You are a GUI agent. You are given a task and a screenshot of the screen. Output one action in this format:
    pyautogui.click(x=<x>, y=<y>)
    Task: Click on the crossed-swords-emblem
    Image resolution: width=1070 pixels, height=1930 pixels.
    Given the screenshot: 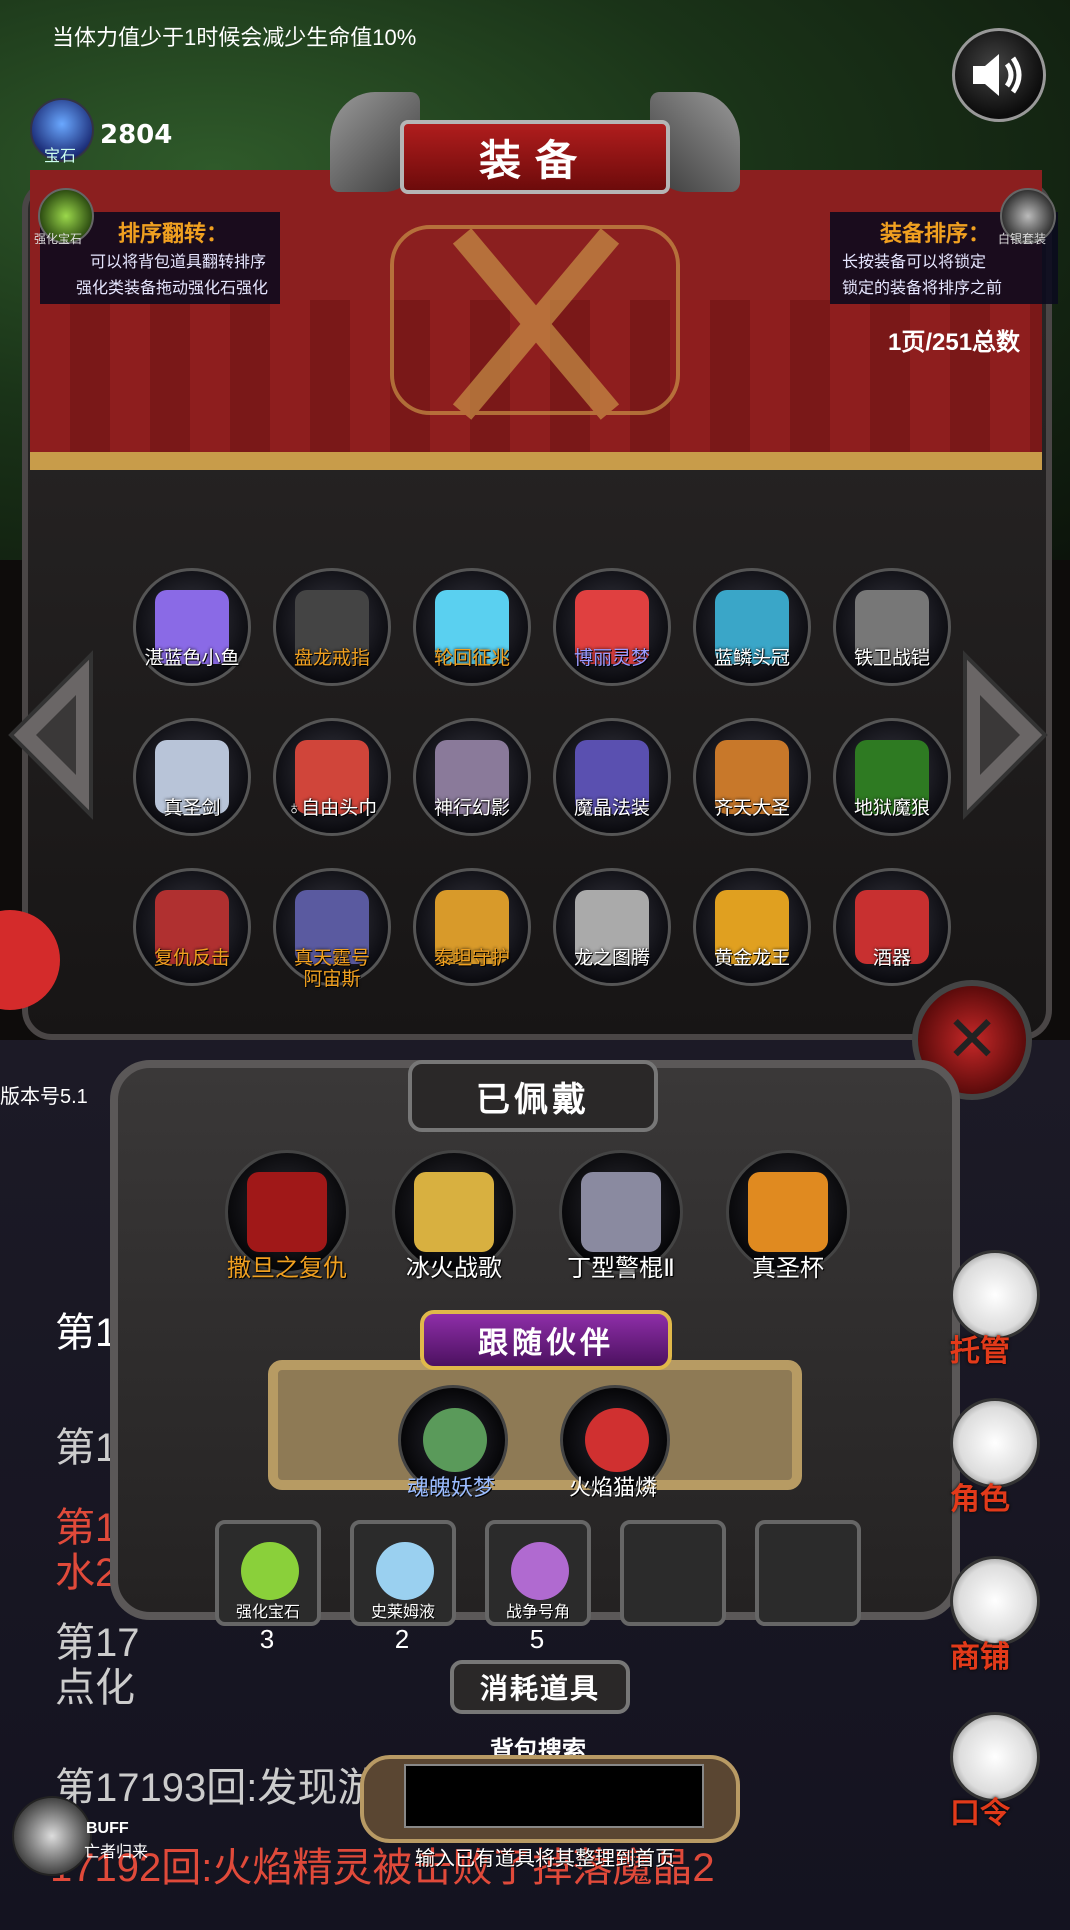 What is the action you would take?
    pyautogui.click(x=535, y=320)
    